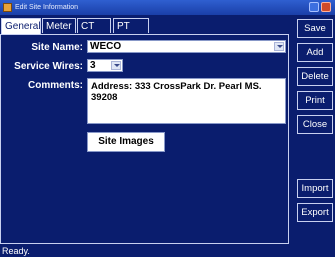 The width and height of the screenshot is (335, 257). I want to click on import-button: Import, so click(315, 188).